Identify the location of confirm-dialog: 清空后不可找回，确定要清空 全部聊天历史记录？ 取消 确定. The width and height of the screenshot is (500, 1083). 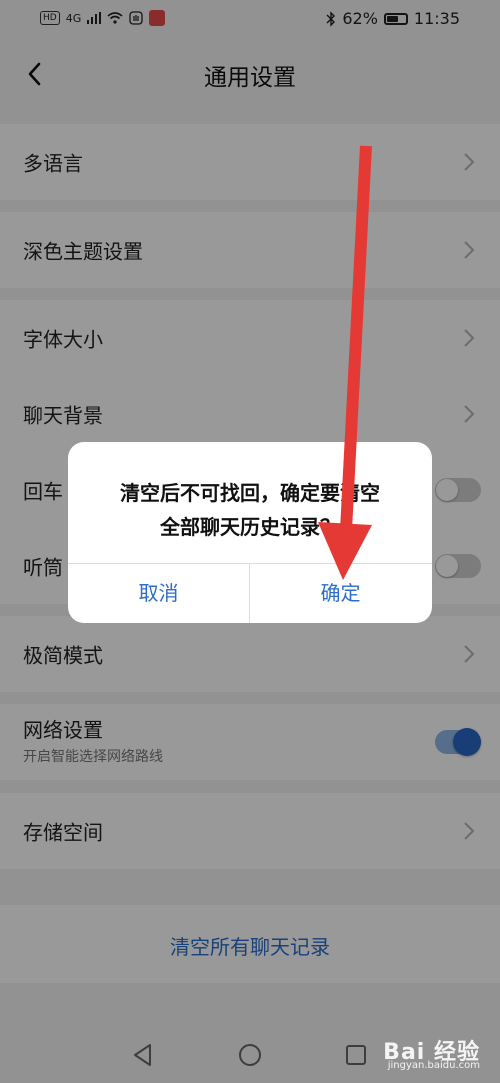
(250, 532).